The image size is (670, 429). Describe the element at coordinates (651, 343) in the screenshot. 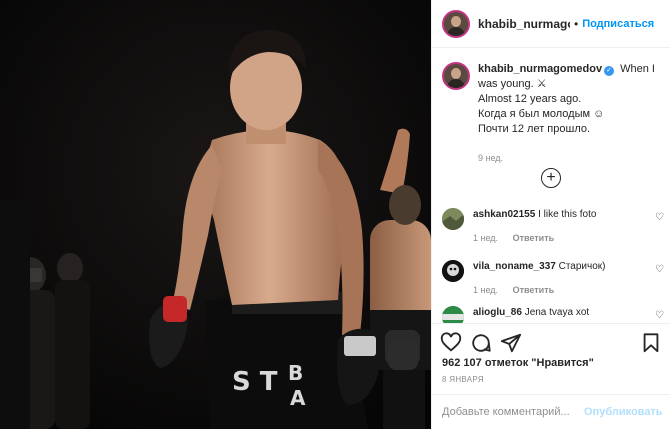

I see `bookmark-icon` at that location.